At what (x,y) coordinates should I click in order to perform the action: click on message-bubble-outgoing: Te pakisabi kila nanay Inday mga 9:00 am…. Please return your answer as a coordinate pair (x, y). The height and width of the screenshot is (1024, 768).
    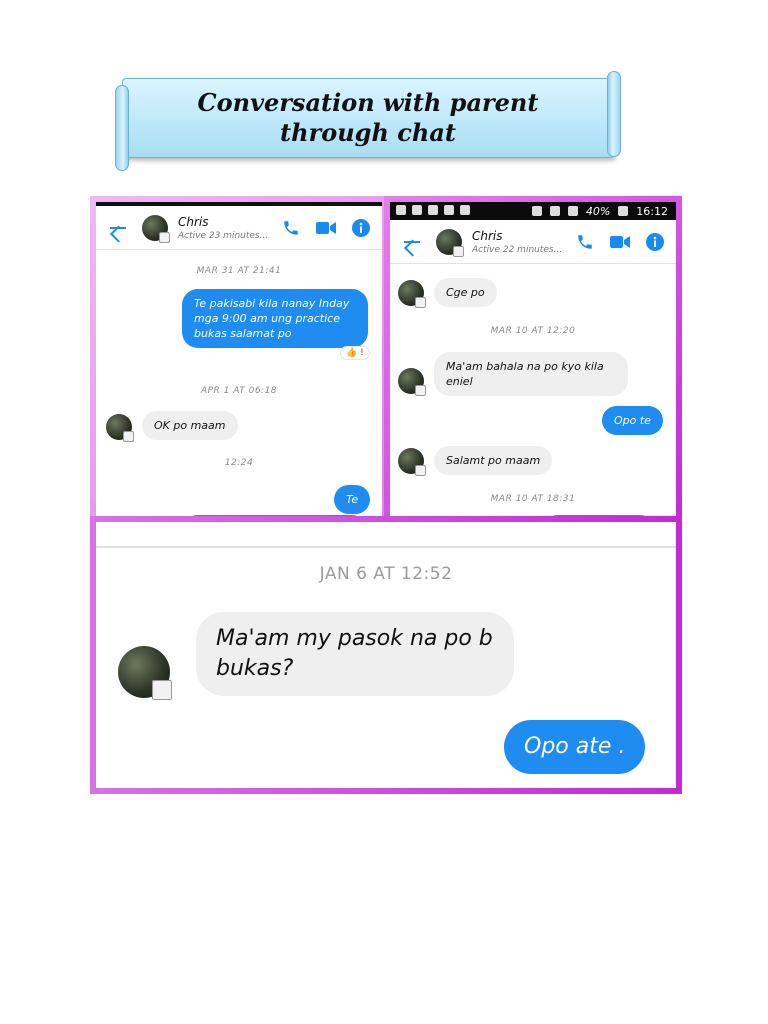
    Looking at the image, I should click on (275, 318).